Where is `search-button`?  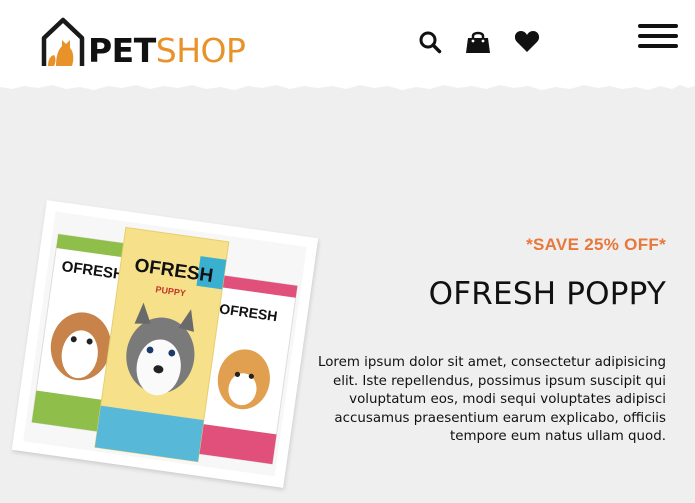
search-button is located at coordinates (430, 42).